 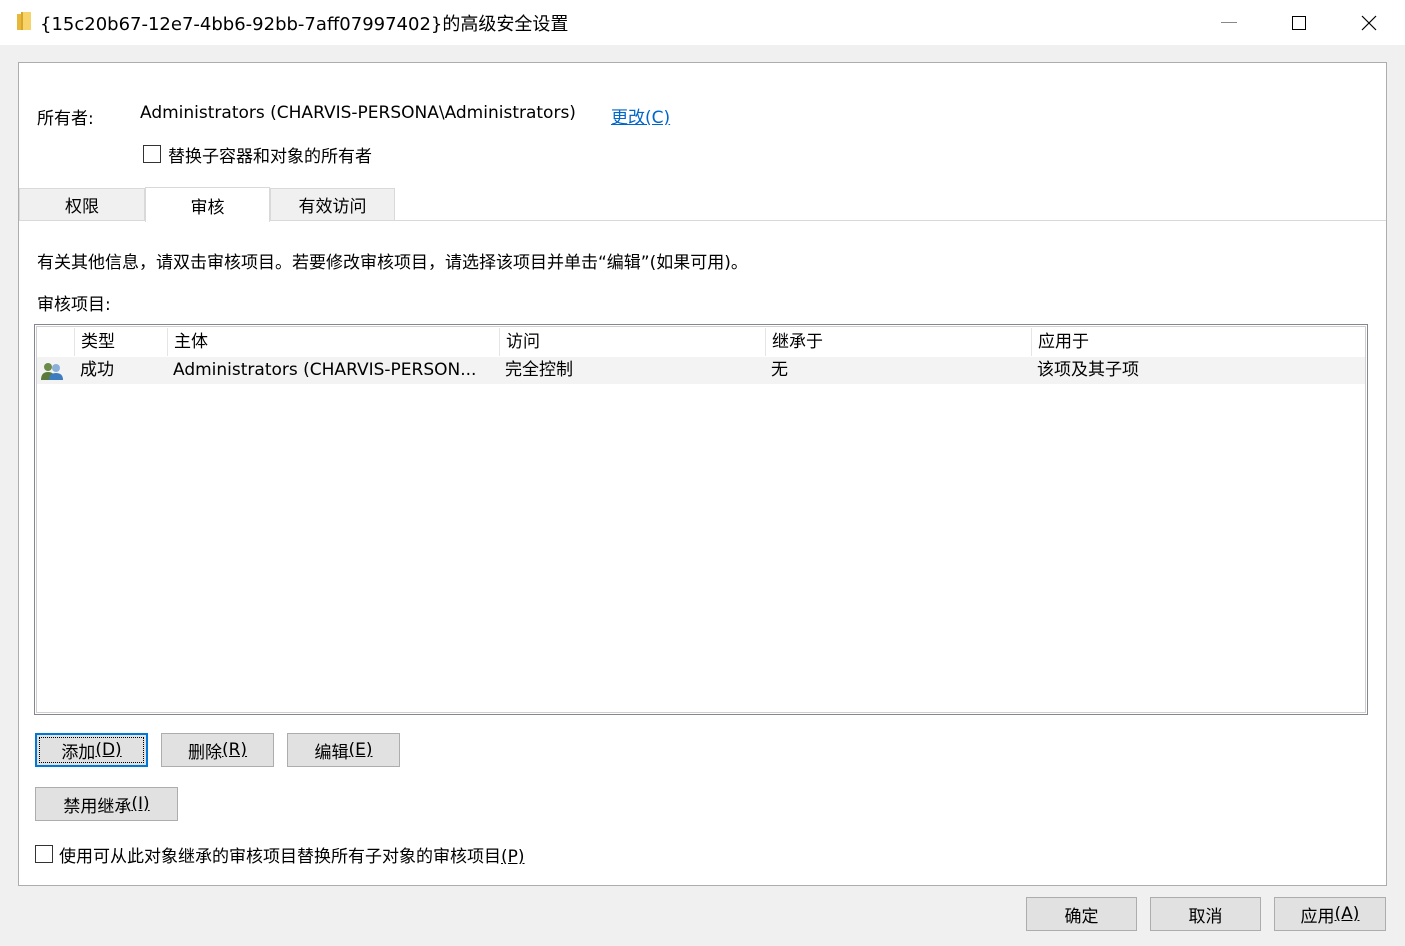 I want to click on ok-button: 确定, so click(x=1081, y=914).